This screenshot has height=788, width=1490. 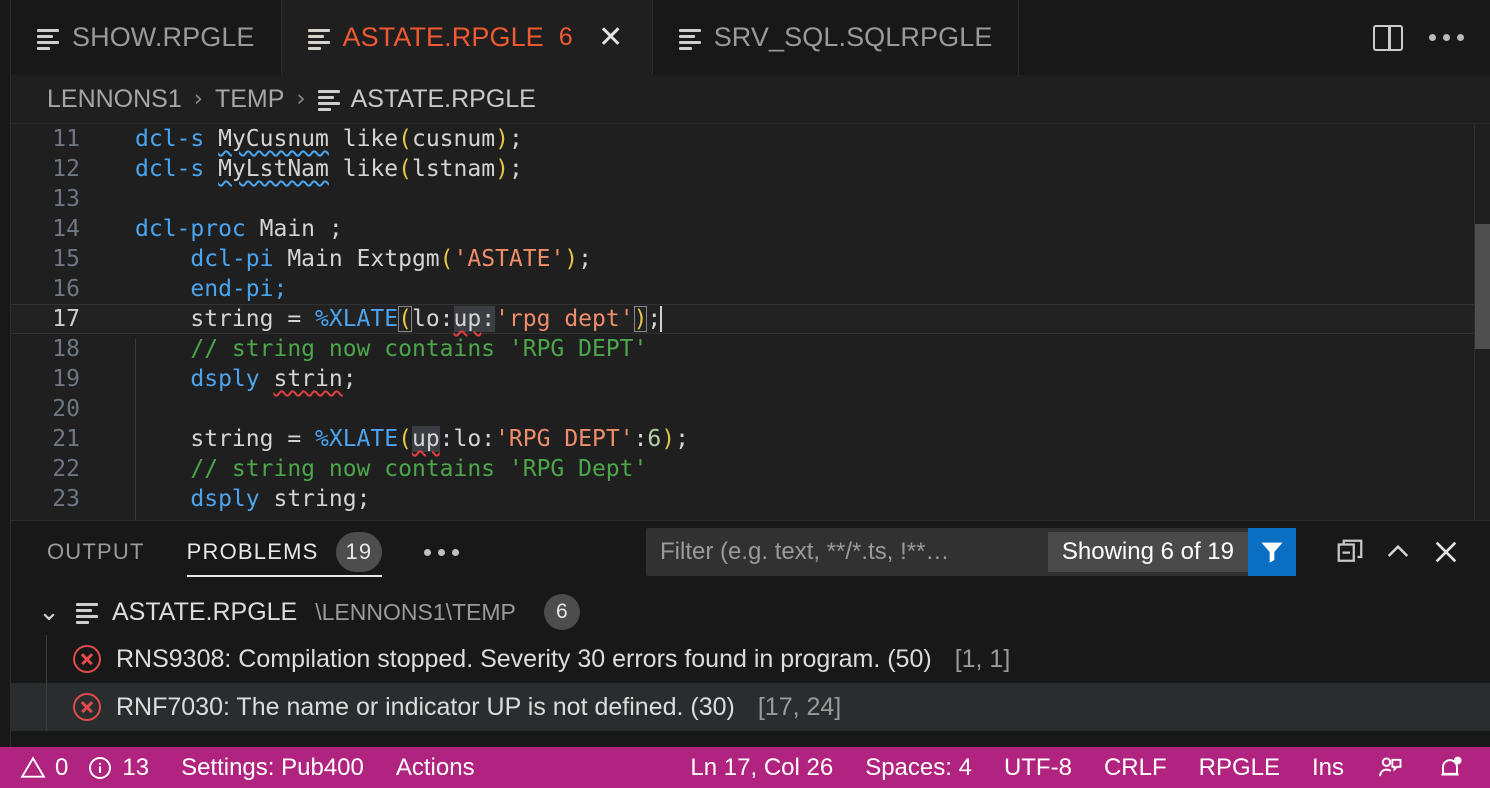 I want to click on status-live-share, so click(x=1390, y=767).